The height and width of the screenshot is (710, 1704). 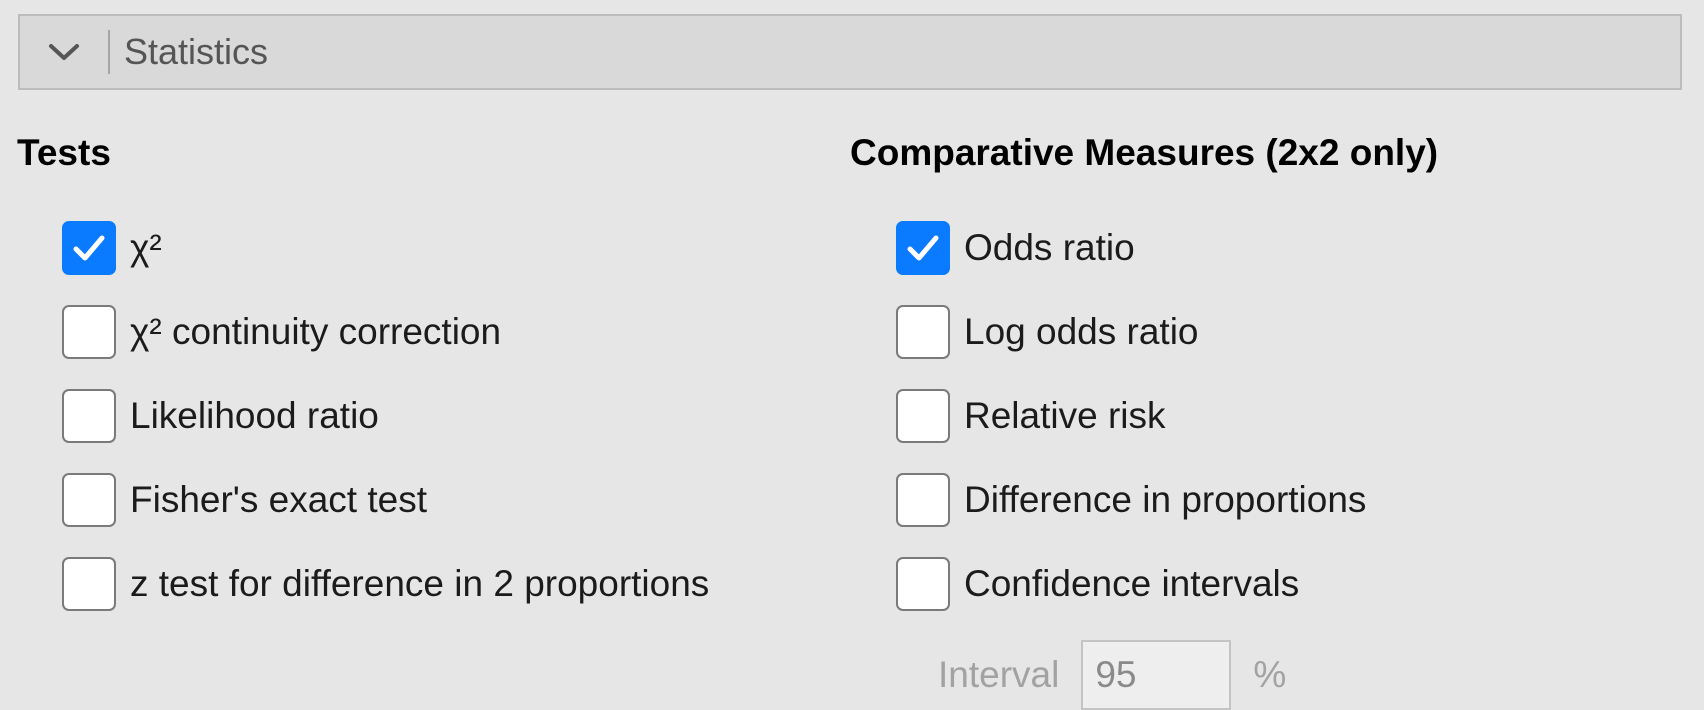 What do you see at coordinates (146, 247) in the screenshot?
I see `chi-squared-label: χ²` at bounding box center [146, 247].